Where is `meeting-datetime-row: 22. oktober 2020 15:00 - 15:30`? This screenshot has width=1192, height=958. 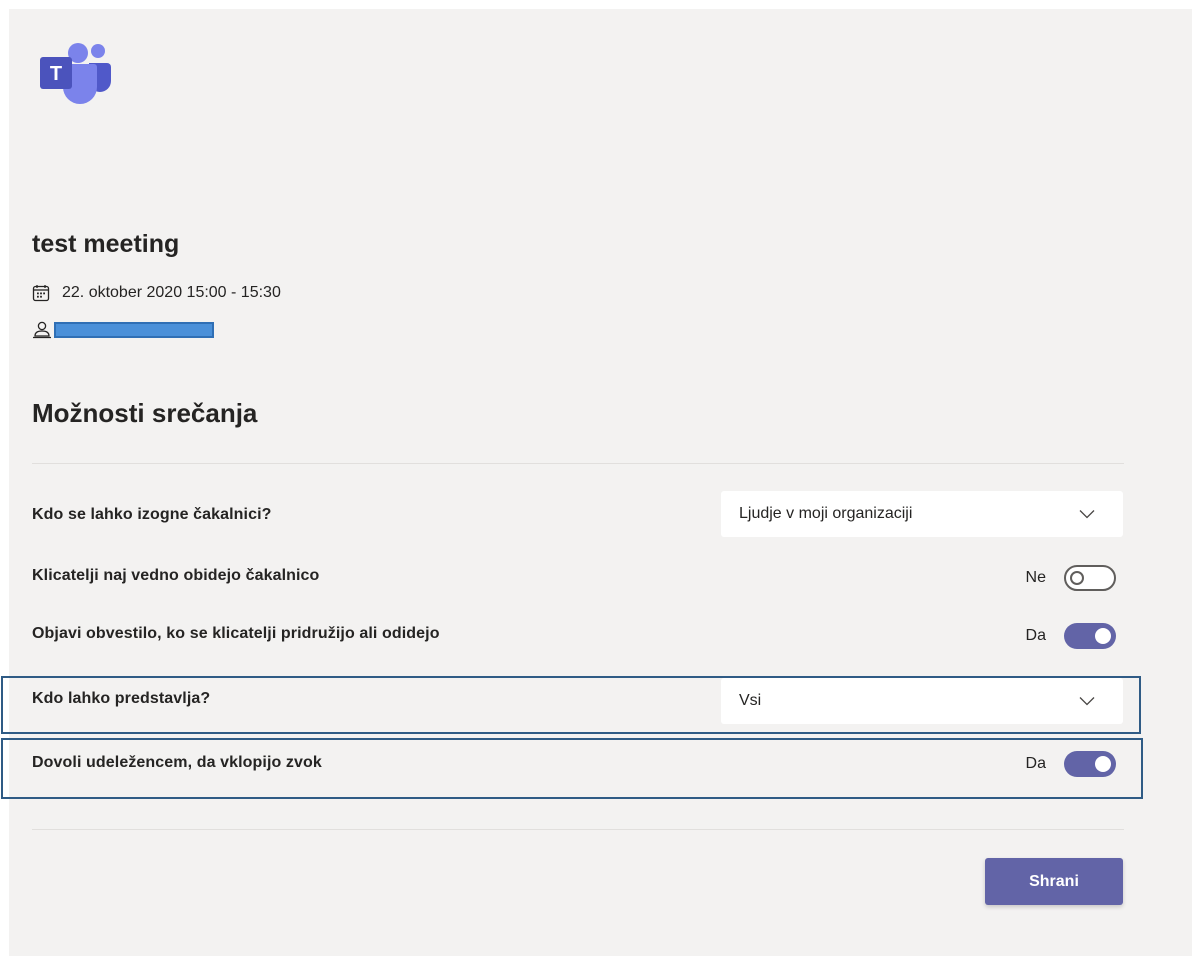
meeting-datetime-row: 22. oktober 2020 15:00 - 15:30 is located at coordinates (156, 293).